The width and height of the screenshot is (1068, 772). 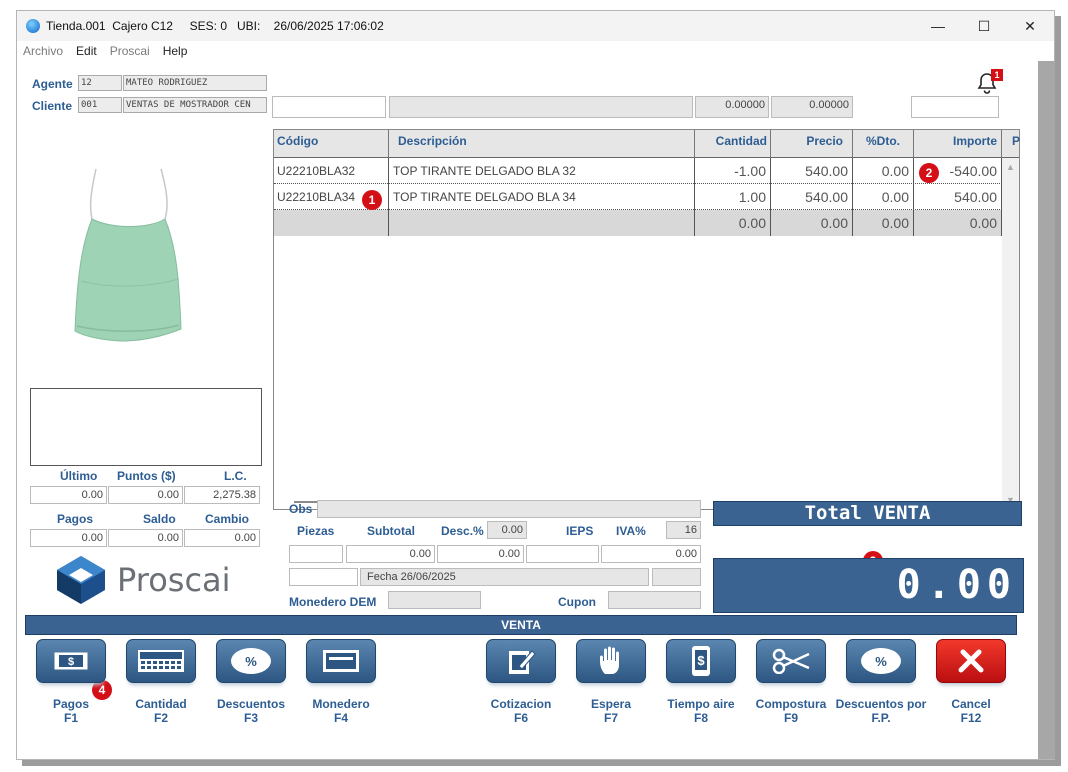 What do you see at coordinates (611, 661) in the screenshot?
I see `hand-stop-icon` at bounding box center [611, 661].